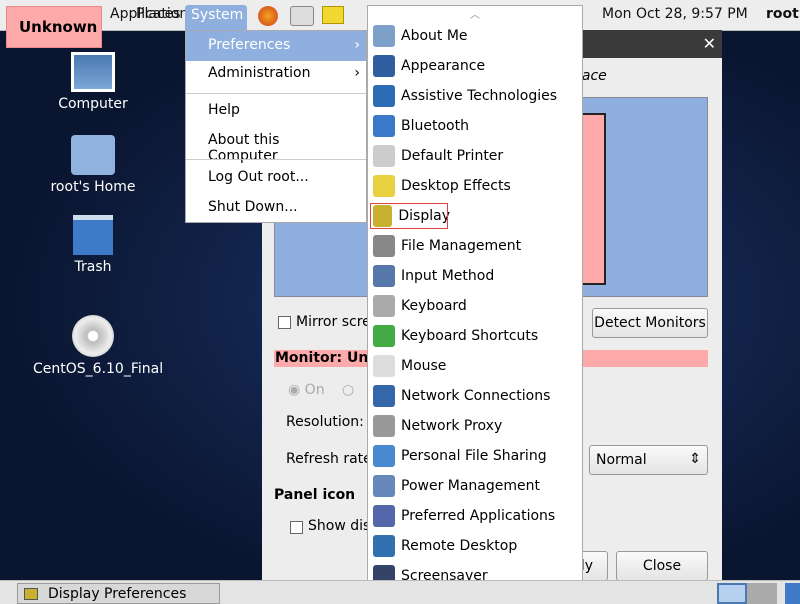 This screenshot has width=800, height=604. Describe the element at coordinates (98, 369) in the screenshot. I see `desktop-label: CentOS_6.10_Final` at that location.